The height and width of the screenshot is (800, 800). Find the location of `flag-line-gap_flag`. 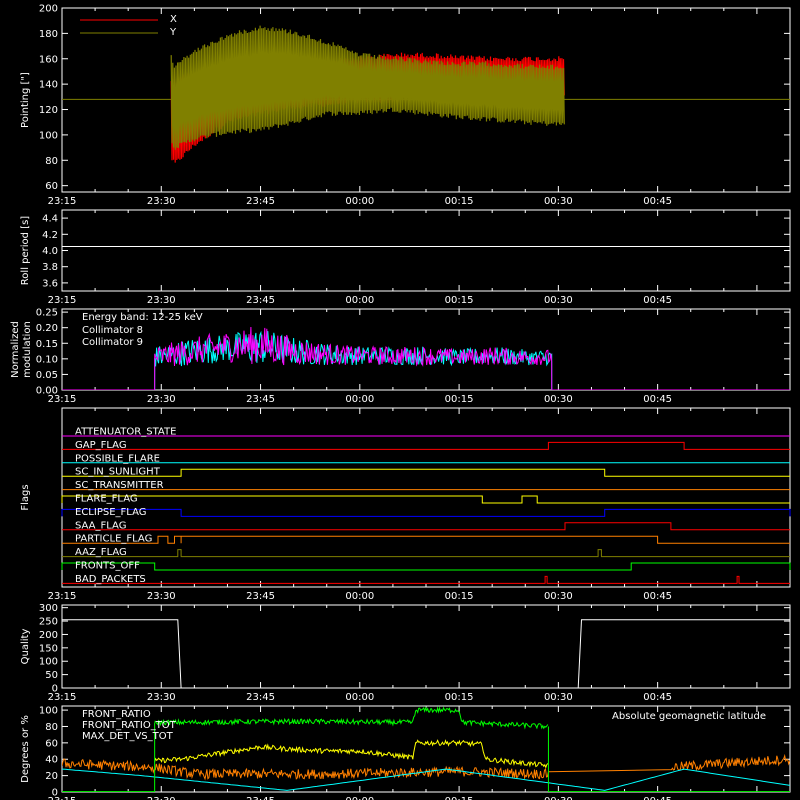

flag-line-gap_flag is located at coordinates (426, 445).